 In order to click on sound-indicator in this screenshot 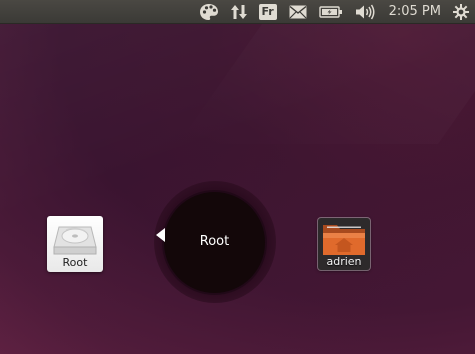, I will do `click(365, 12)`.